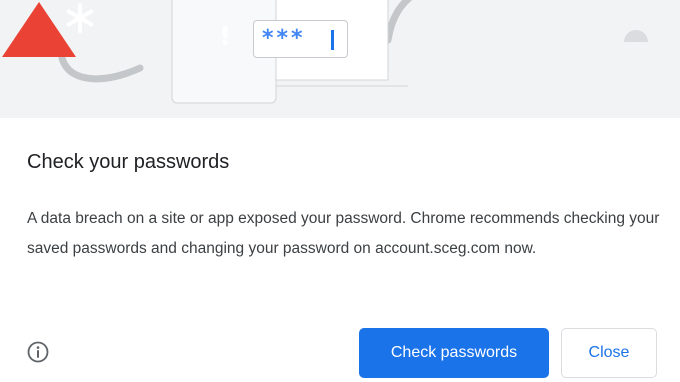 The height and width of the screenshot is (382, 680). I want to click on info-icon, so click(38, 352).